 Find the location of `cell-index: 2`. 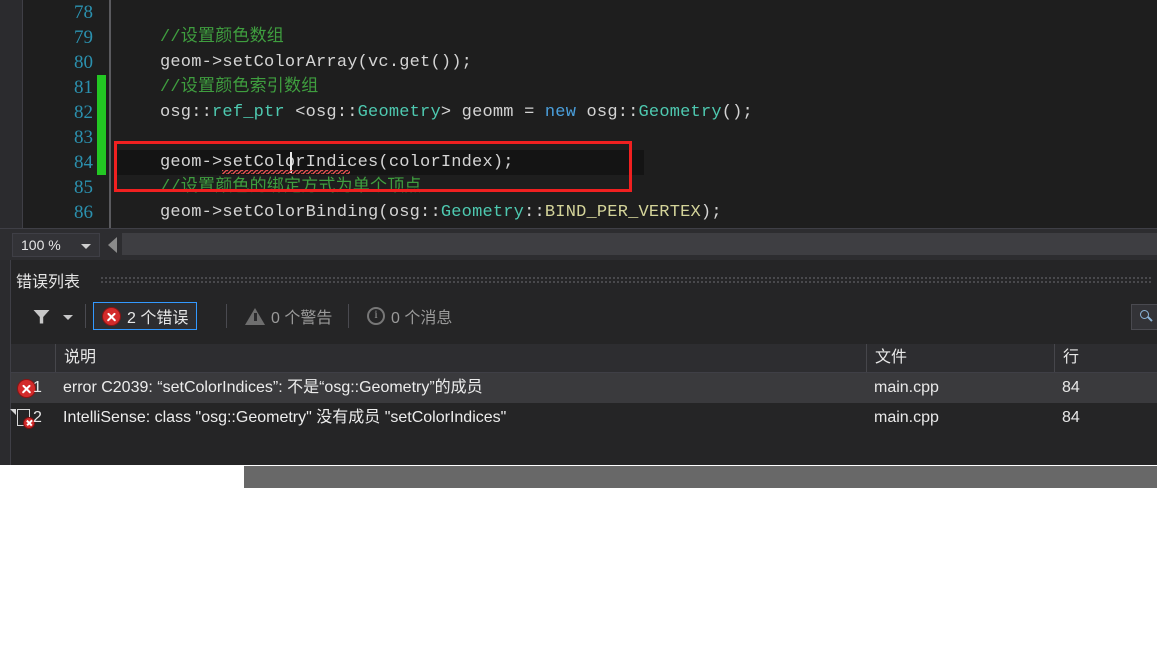

cell-index: 2 is located at coordinates (37, 417).